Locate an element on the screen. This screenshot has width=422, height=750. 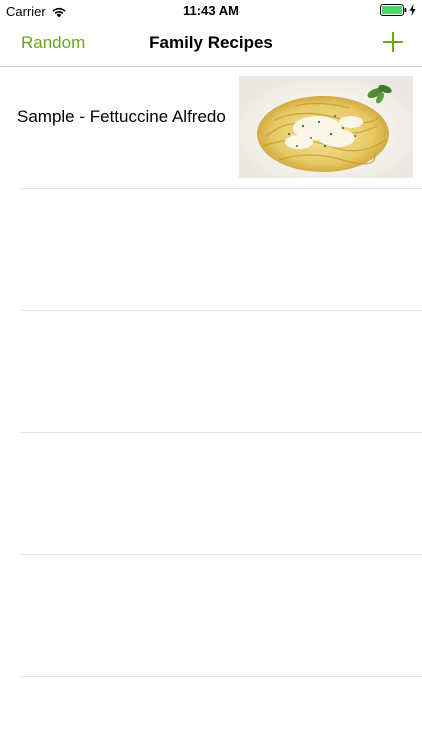
status-time: 11:43 AM is located at coordinates (211, 10).